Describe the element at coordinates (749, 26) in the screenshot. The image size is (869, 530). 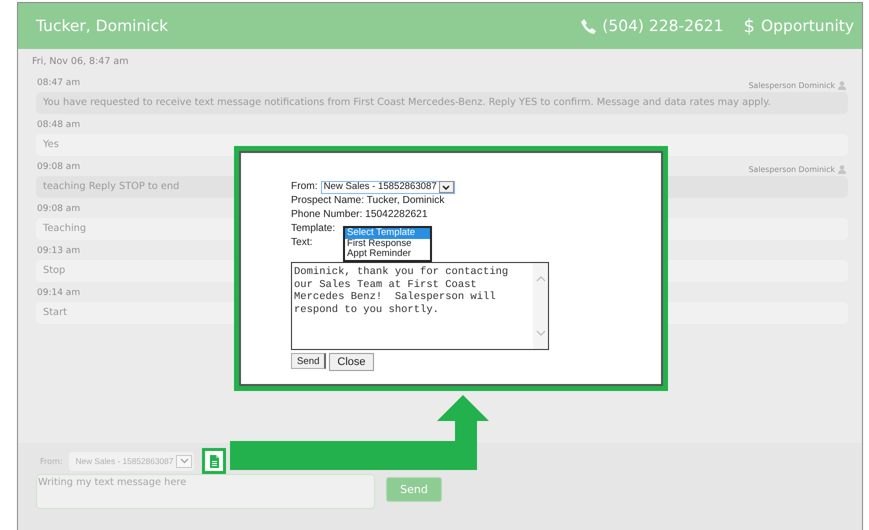
I see `dollar-icon: $` at that location.